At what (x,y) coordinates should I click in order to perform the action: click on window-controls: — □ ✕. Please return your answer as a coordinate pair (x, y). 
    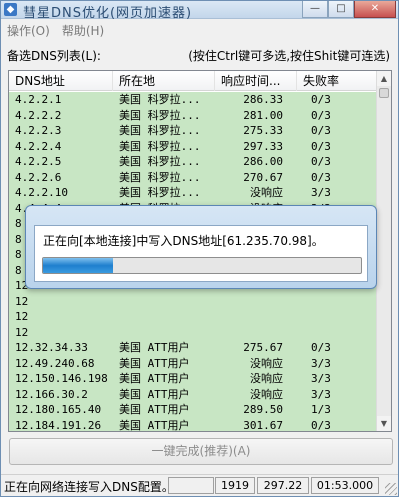
    Looking at the image, I should click on (349, 9).